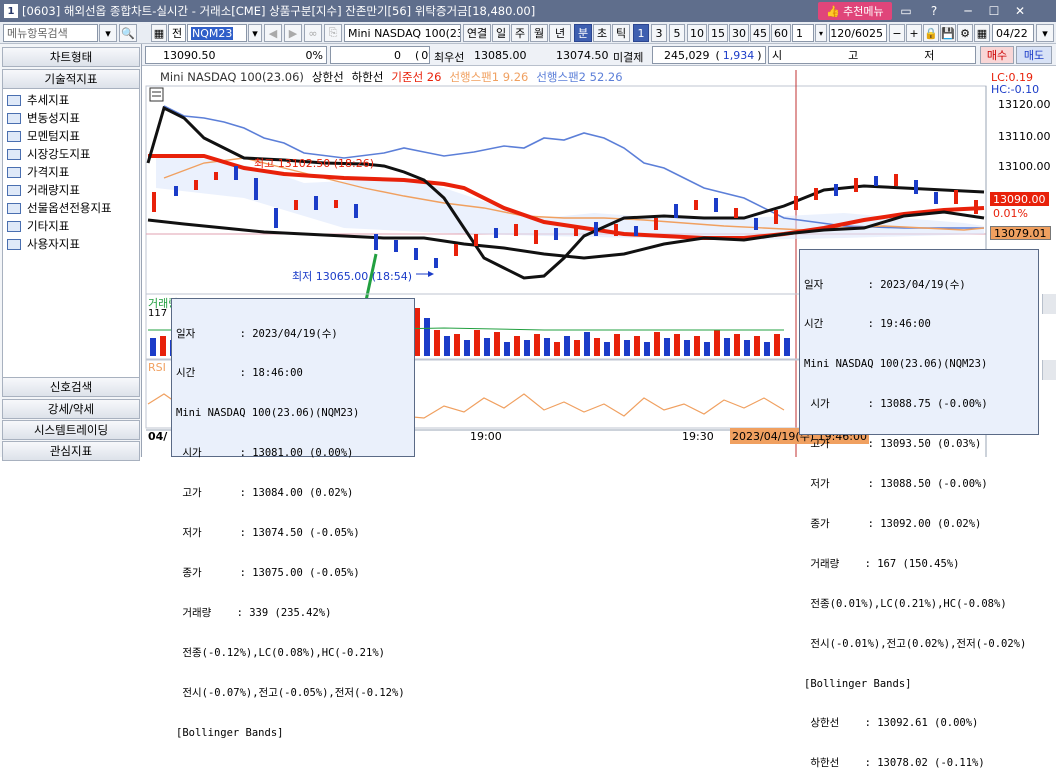  I want to click on tree-item-volume: 거래량지표, so click(43, 190).